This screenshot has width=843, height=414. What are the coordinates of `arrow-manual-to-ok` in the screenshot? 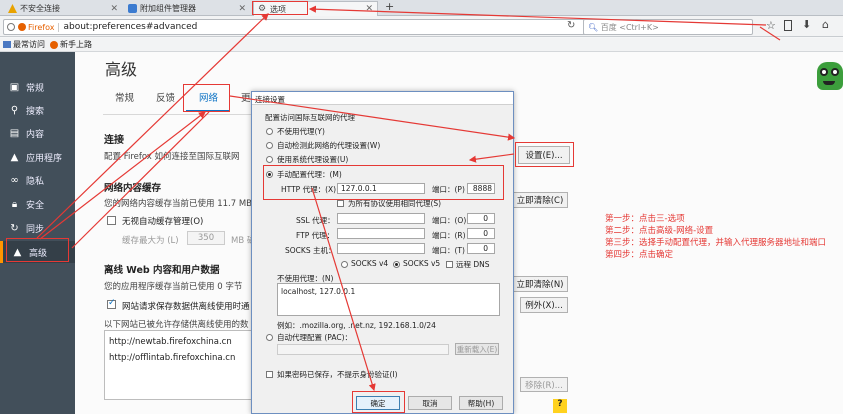 It's located at (343, 289).